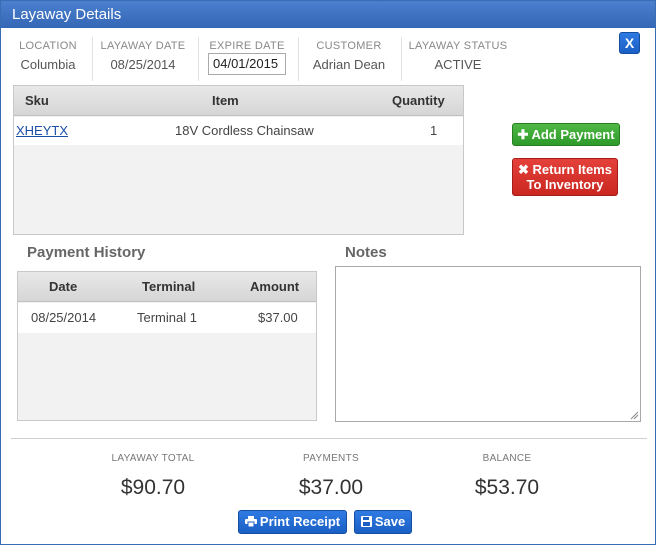 The image size is (656, 545). I want to click on item-header: Item, so click(225, 100).